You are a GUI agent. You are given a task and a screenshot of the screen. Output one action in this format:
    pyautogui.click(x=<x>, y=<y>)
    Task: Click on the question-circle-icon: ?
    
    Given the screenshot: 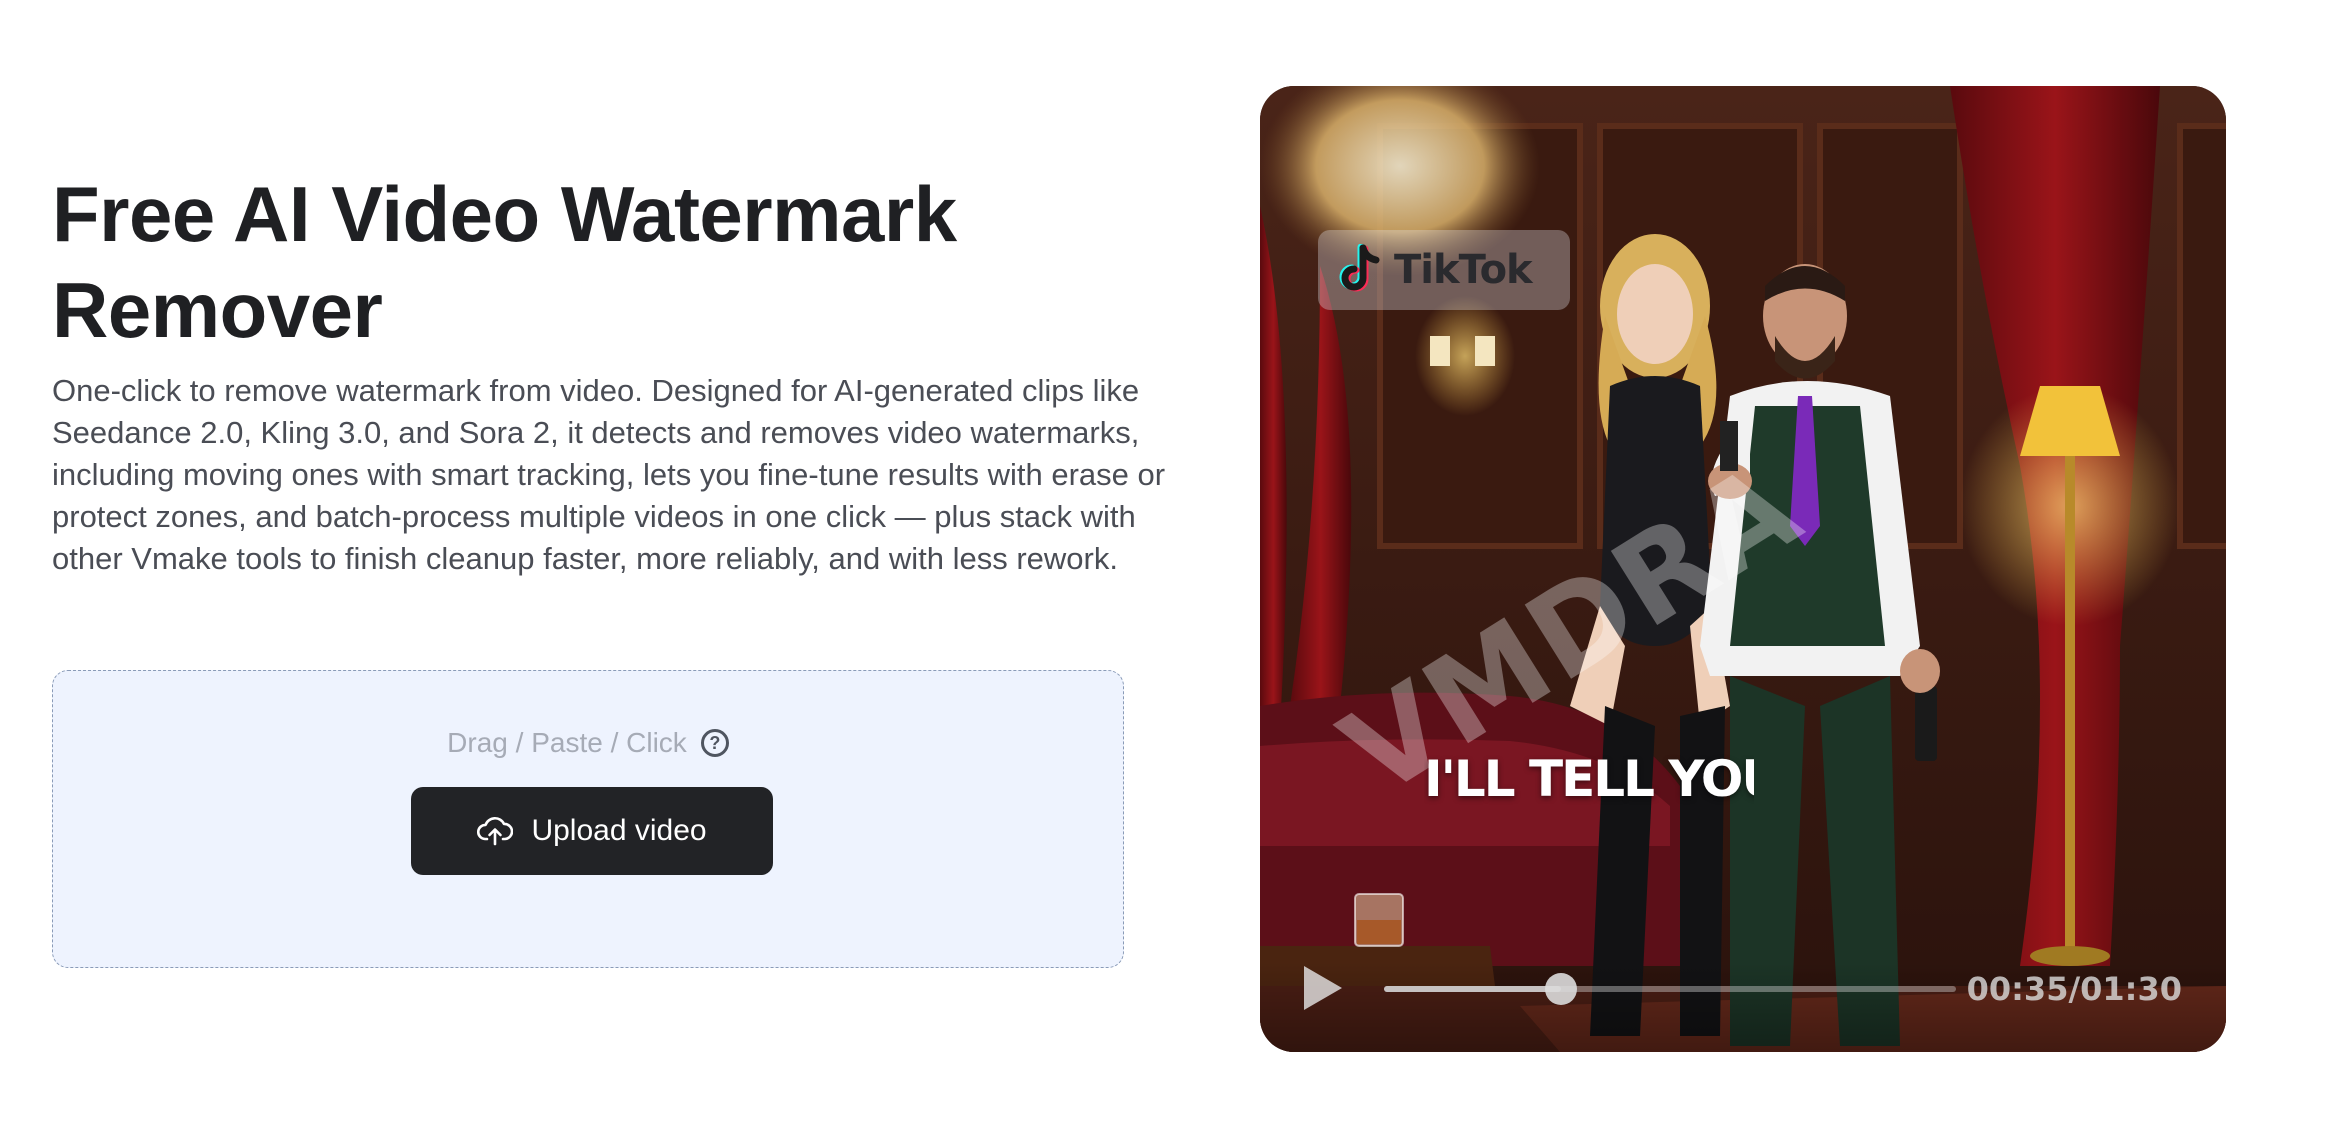 What is the action you would take?
    pyautogui.click(x=714, y=743)
    